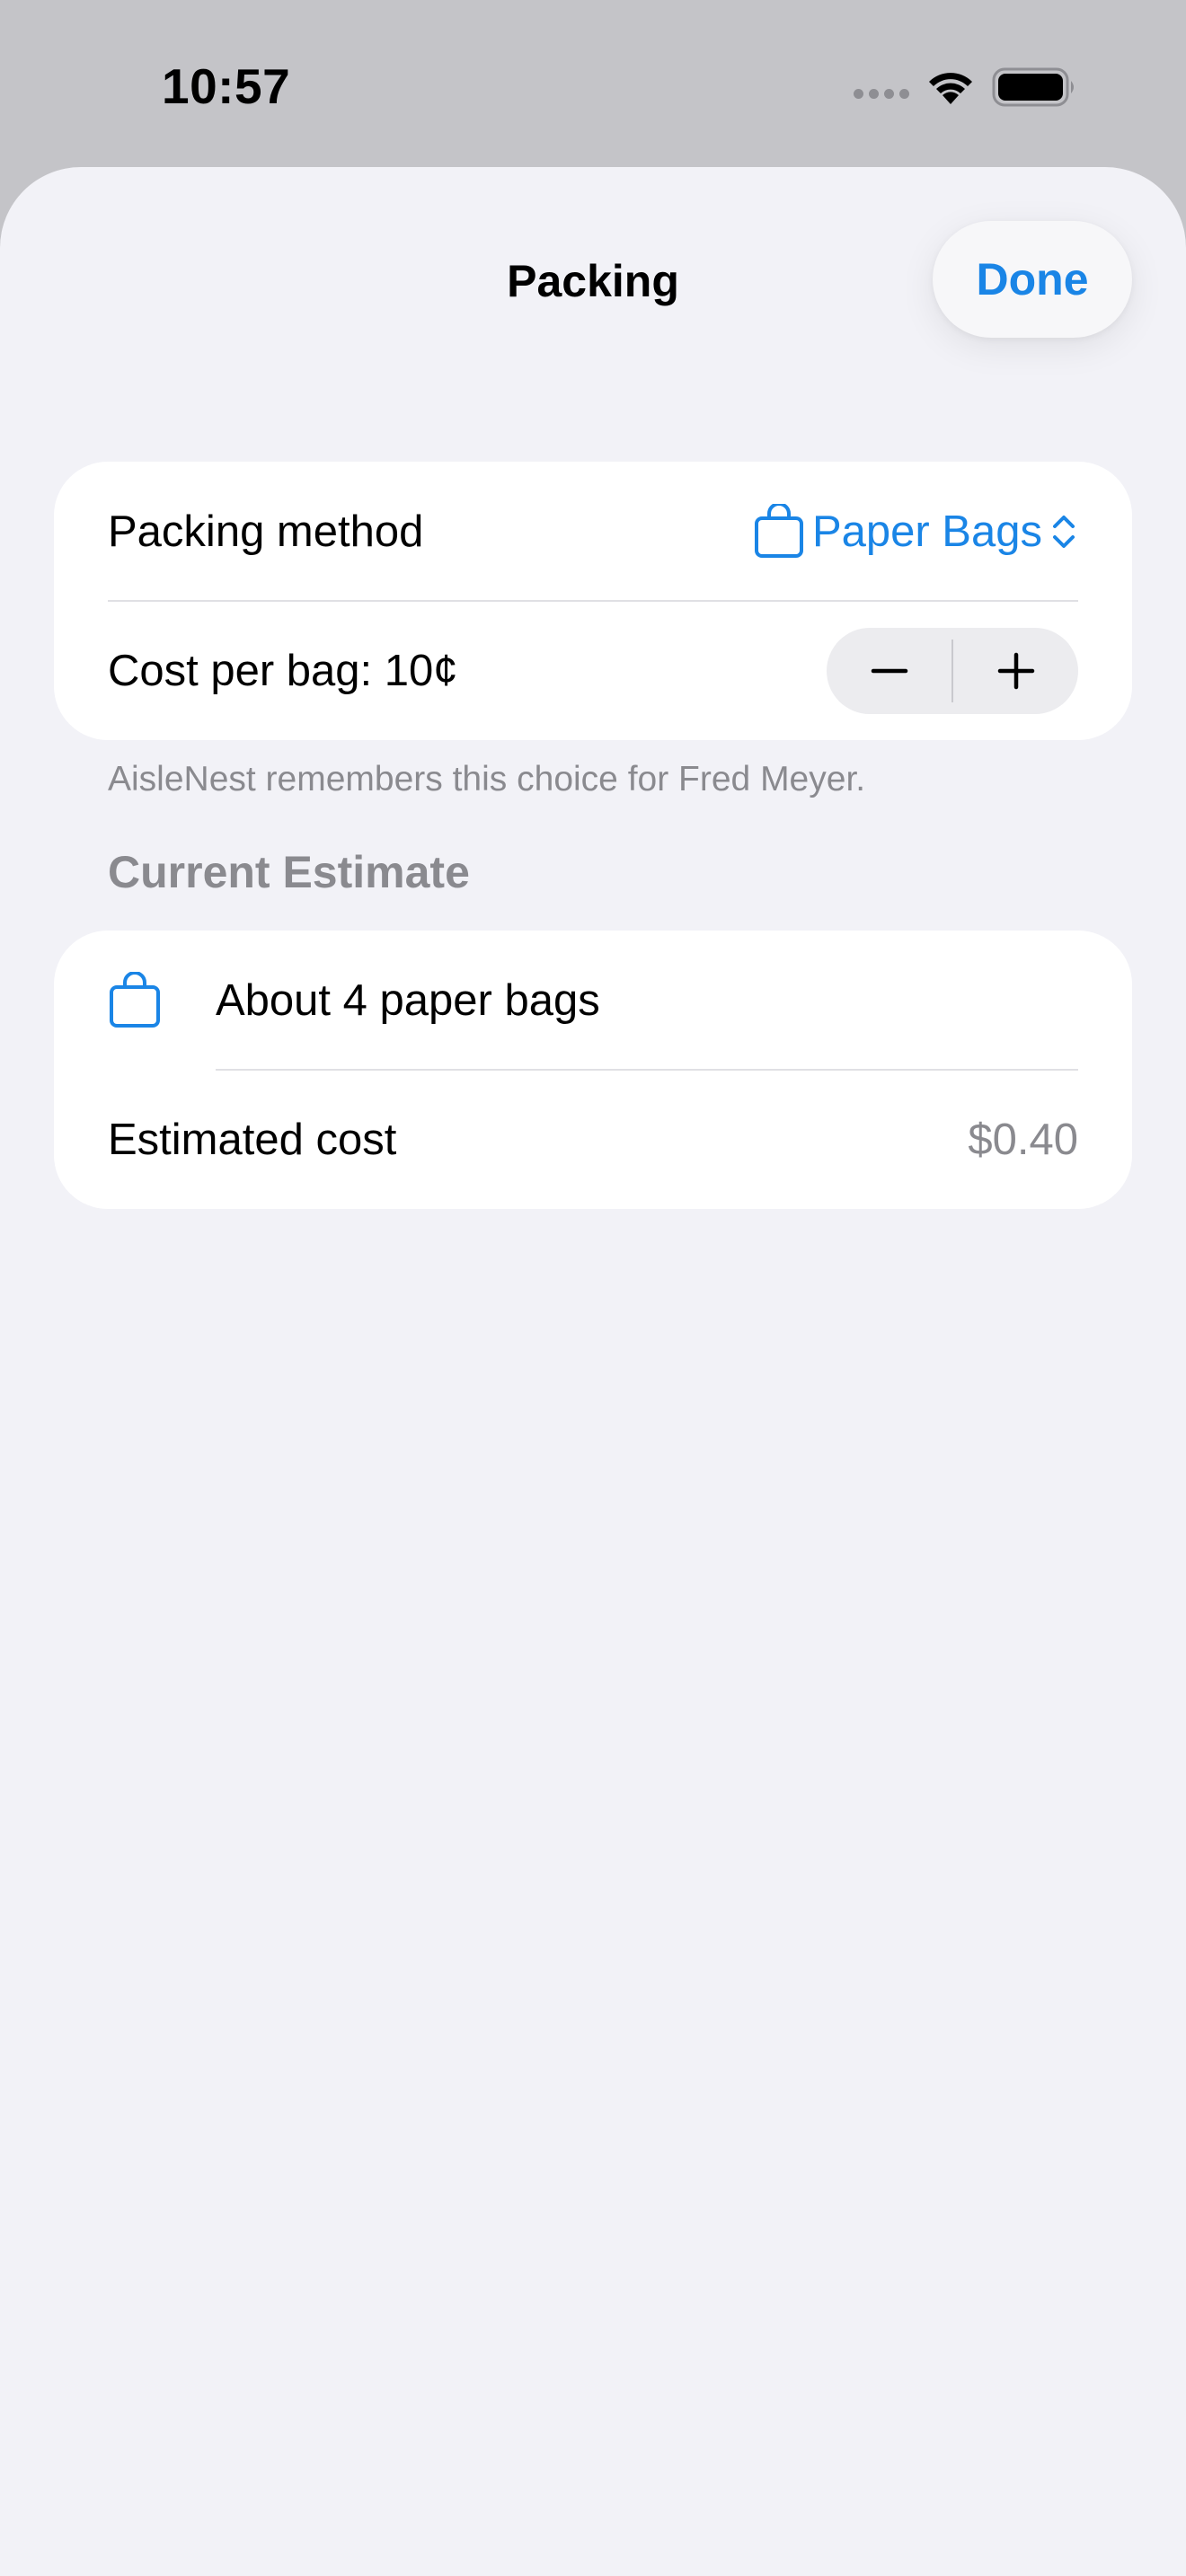  I want to click on minus-icon, so click(889, 670).